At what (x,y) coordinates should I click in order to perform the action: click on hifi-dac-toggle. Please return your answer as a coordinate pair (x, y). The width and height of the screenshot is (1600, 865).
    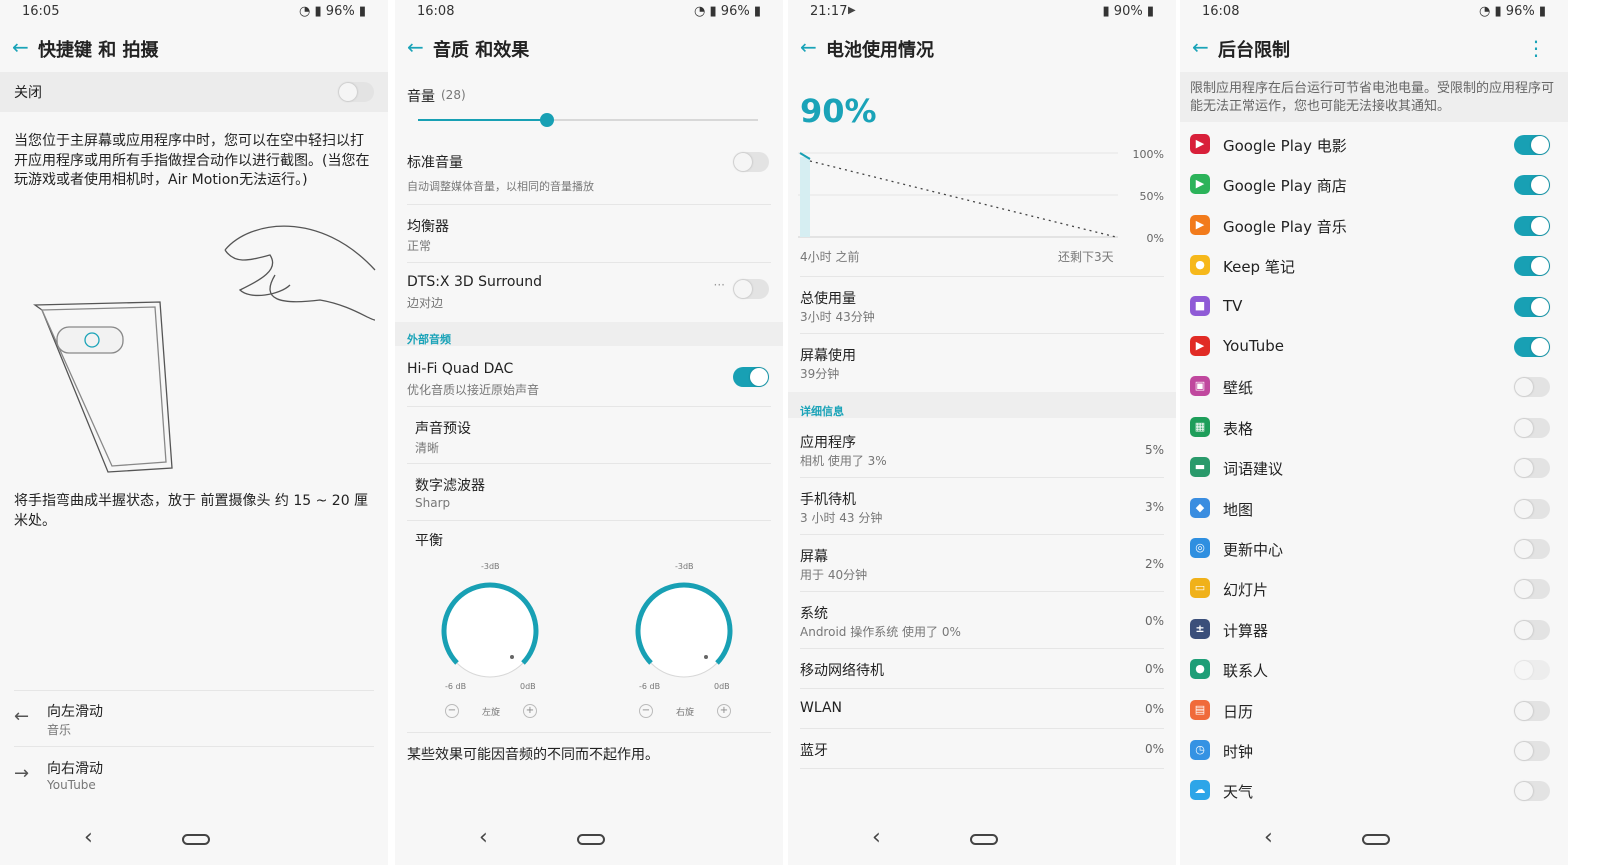
    Looking at the image, I should click on (751, 377).